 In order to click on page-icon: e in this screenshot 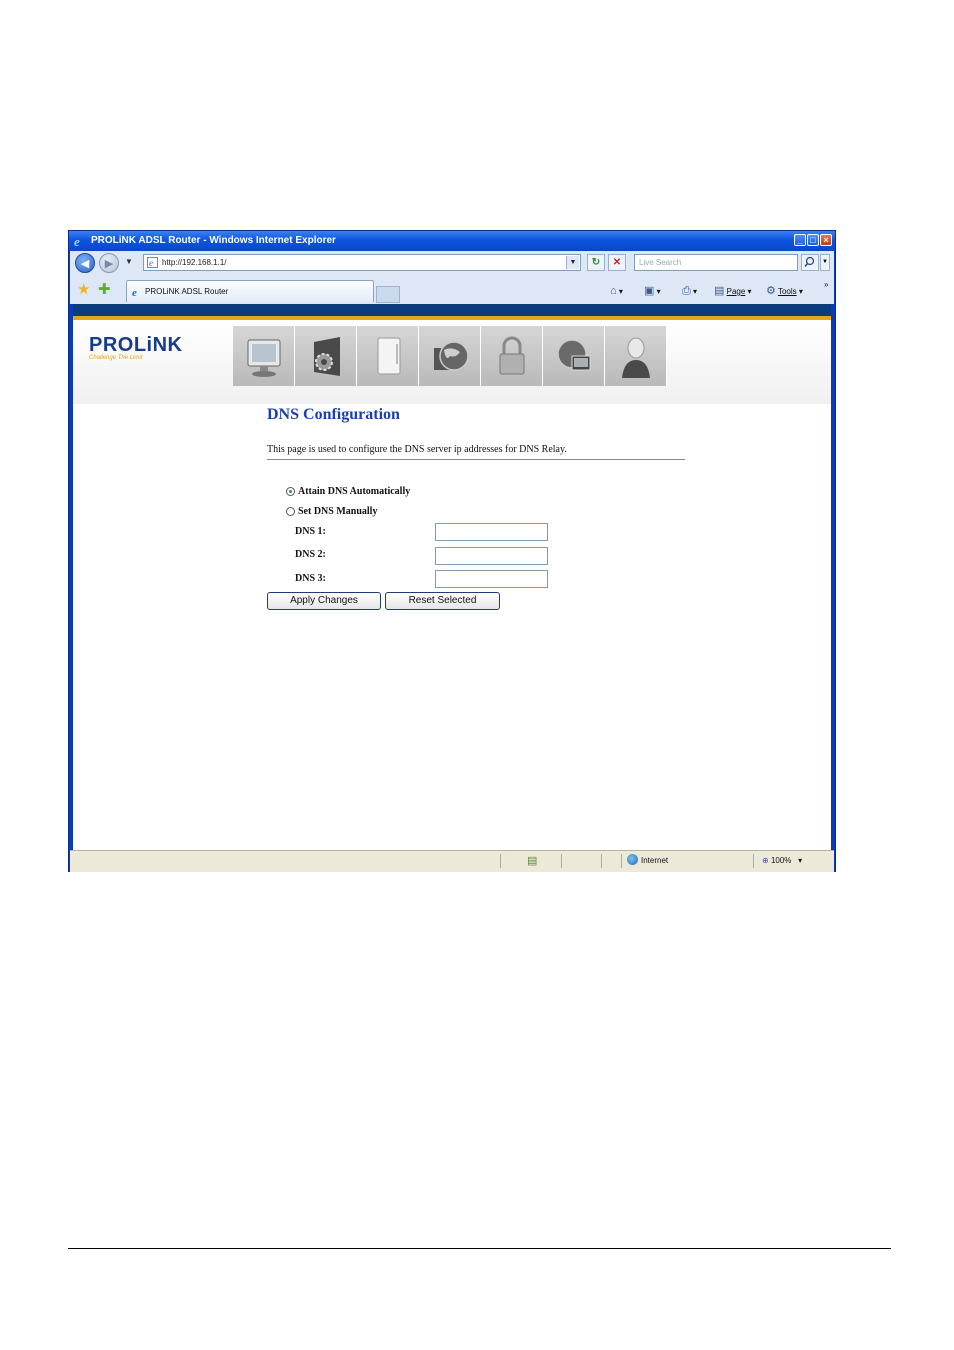, I will do `click(152, 262)`.